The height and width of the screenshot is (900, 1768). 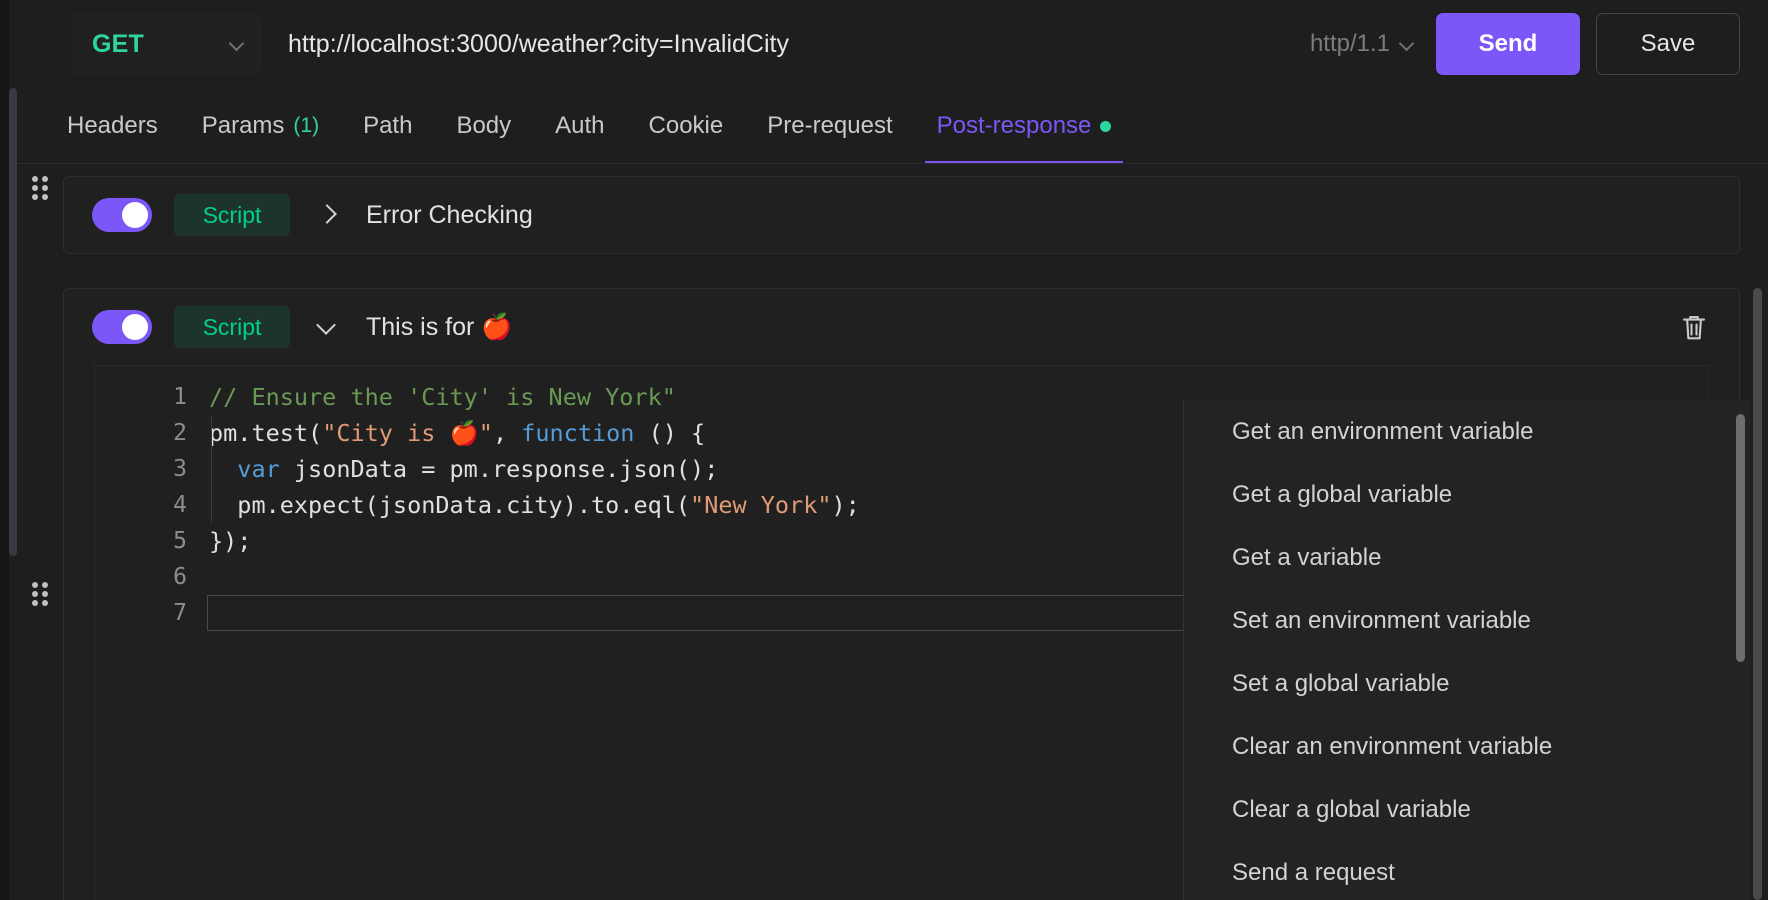 I want to click on tab-label: Auth, so click(x=580, y=125).